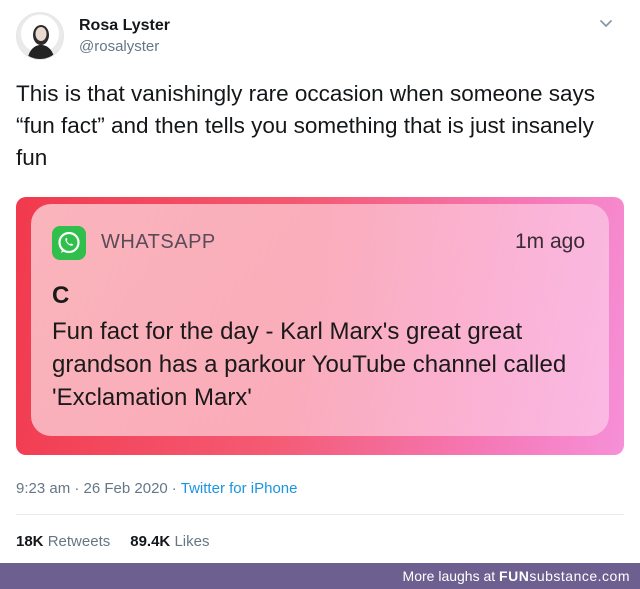 Image resolution: width=640 pixels, height=589 pixels. I want to click on tweet-meta: 9:23 am · 26 Feb 2020 · Twitter for iPhone, so click(156, 488).